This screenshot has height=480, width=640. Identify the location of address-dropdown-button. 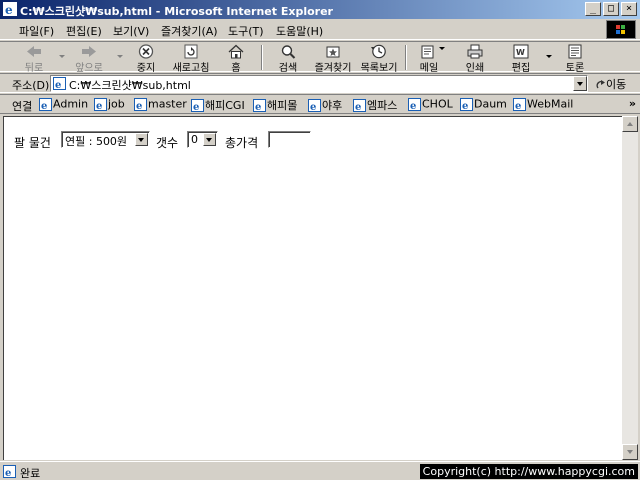
(580, 83).